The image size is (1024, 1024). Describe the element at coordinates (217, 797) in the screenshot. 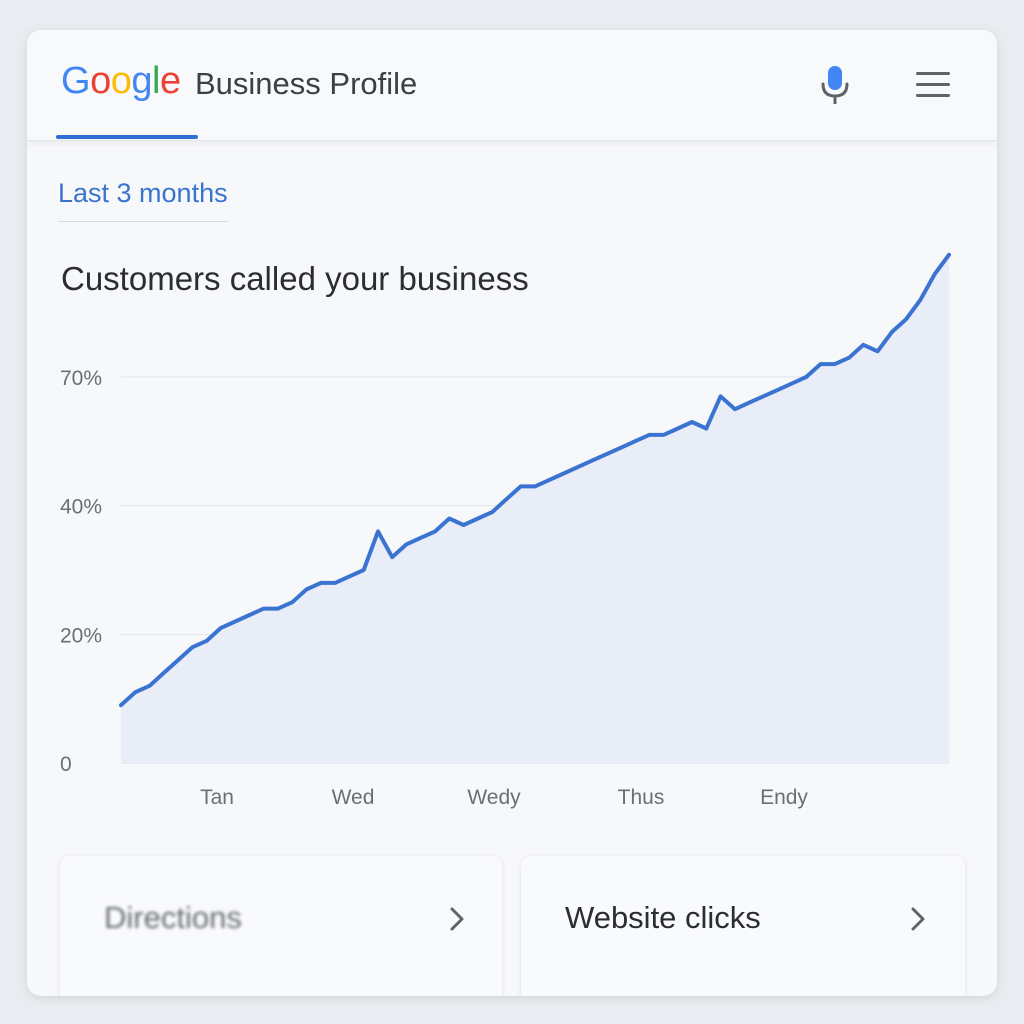

I see `x-tick-label: Tan` at that location.